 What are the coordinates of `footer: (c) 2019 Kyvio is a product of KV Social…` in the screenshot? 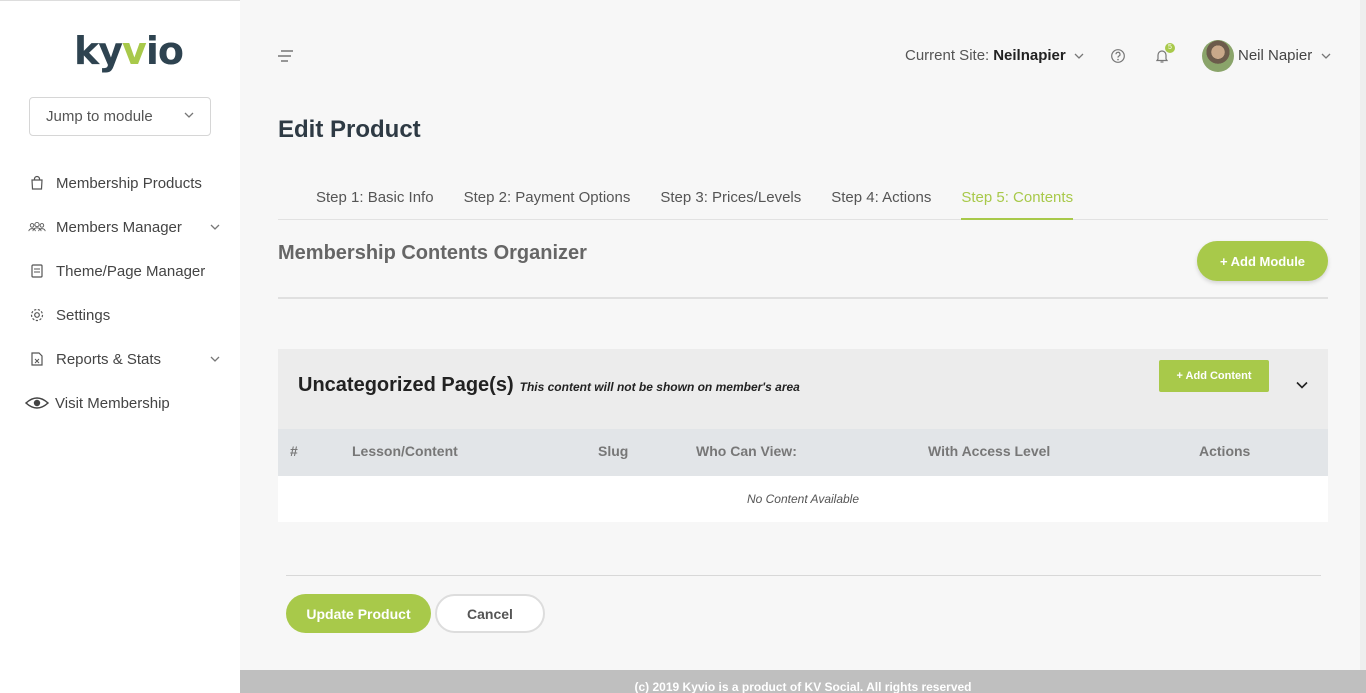 It's located at (803, 681).